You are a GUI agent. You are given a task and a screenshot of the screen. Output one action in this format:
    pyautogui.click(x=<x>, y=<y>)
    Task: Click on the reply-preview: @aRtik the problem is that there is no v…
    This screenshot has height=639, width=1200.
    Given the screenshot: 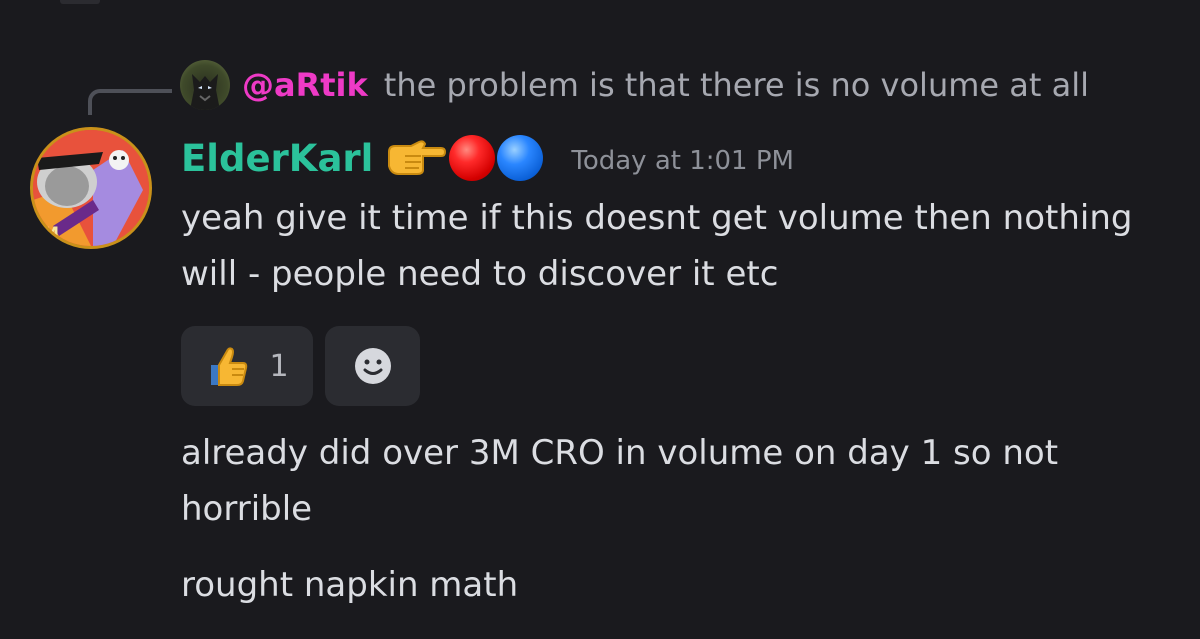 What is the action you would take?
    pyautogui.click(x=634, y=85)
    